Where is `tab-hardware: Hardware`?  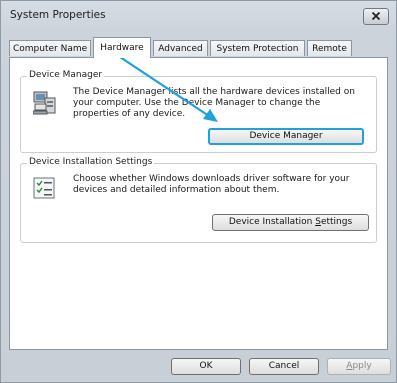 tab-hardware: Hardware is located at coordinates (122, 47).